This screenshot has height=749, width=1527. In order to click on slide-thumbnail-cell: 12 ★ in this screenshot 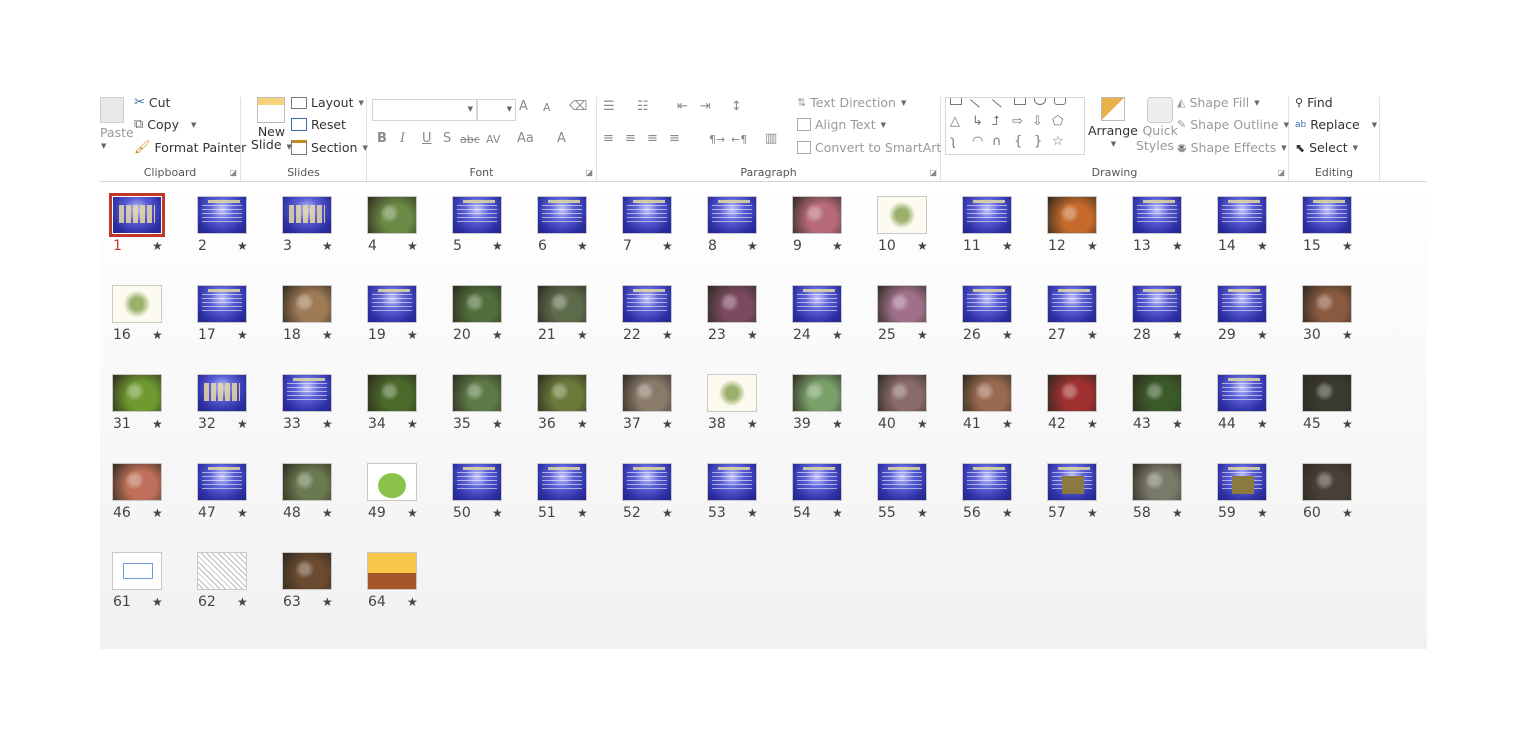, I will do `click(1070, 218)`.